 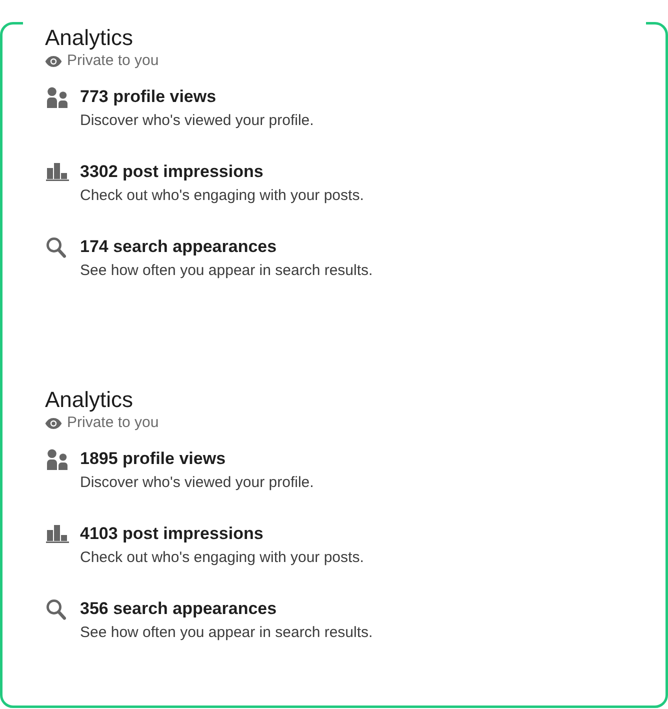 I want to click on stat-title: 3302 post impressions, so click(x=172, y=172).